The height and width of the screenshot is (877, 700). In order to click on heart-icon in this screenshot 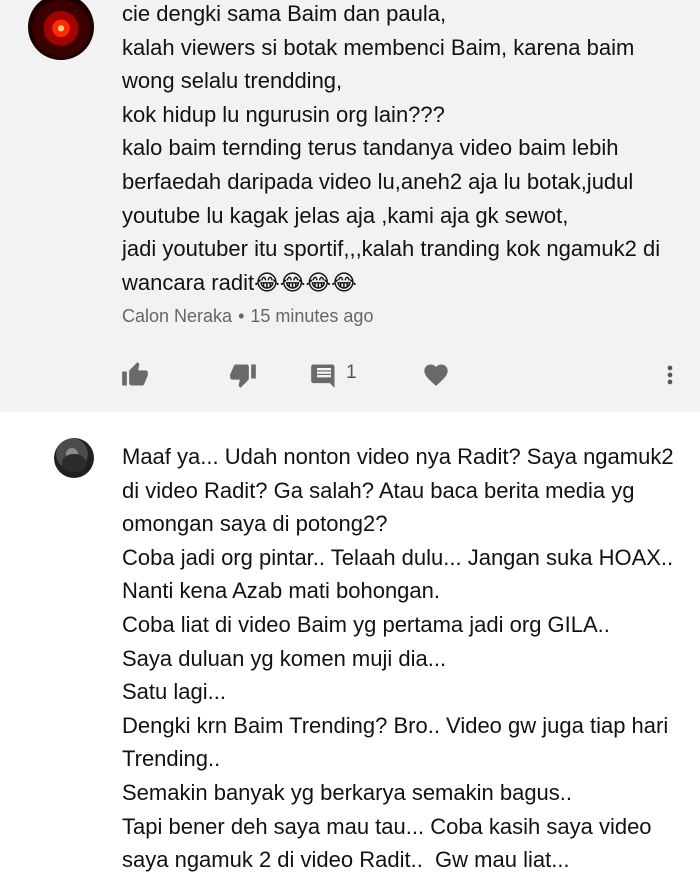, I will do `click(436, 375)`.